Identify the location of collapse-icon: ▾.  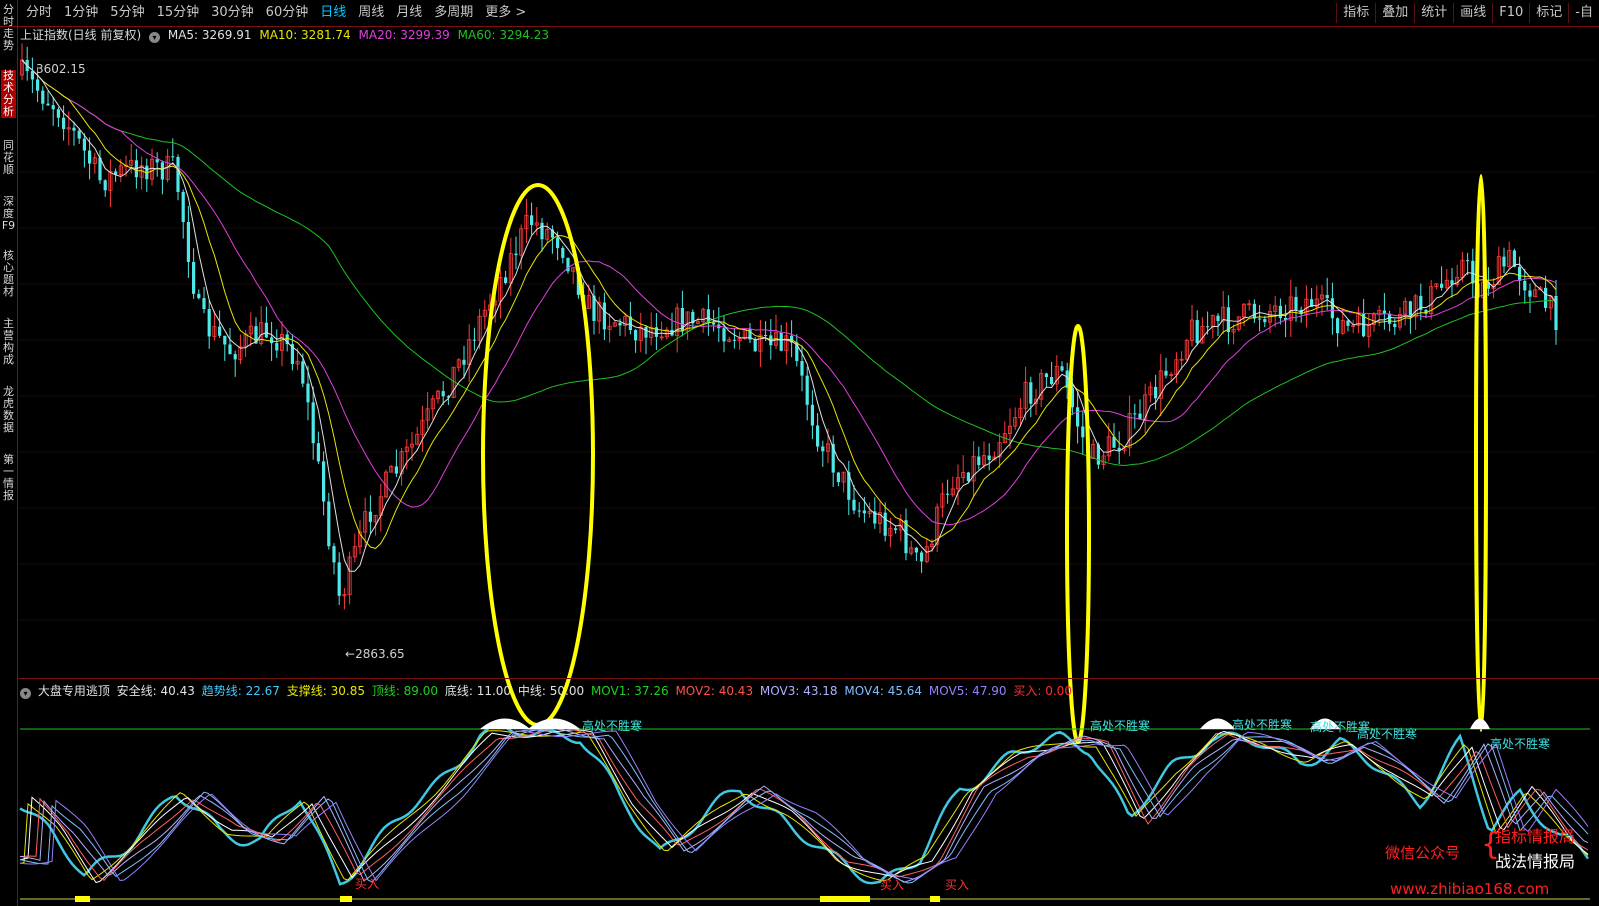
(25, 693).